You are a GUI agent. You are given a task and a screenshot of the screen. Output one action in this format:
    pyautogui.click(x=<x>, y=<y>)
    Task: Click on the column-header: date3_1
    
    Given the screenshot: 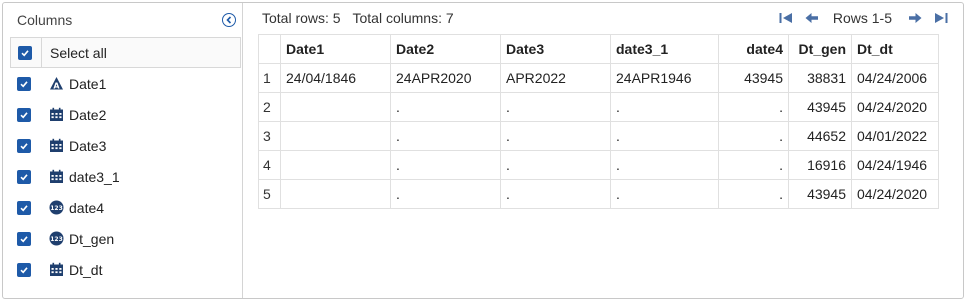 What is the action you would take?
    pyautogui.click(x=664, y=49)
    